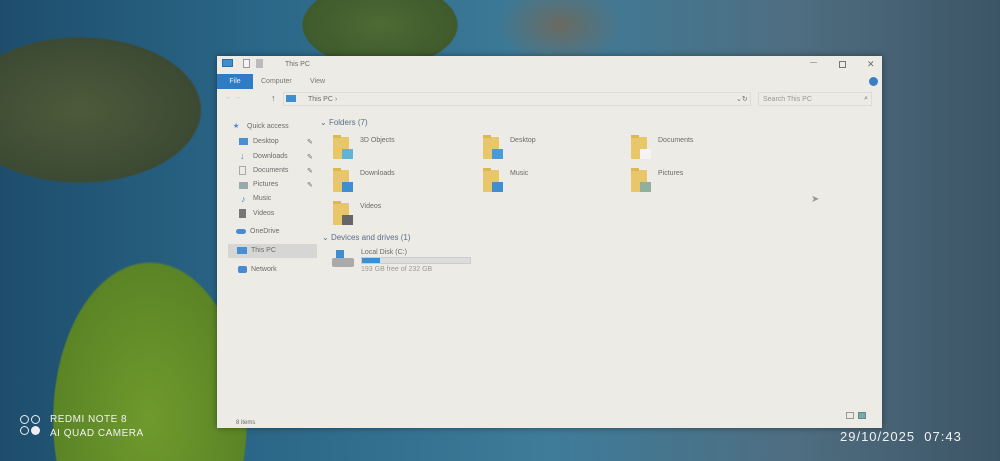 The image size is (1000, 461). I want to click on videos-icon, so click(242, 213).